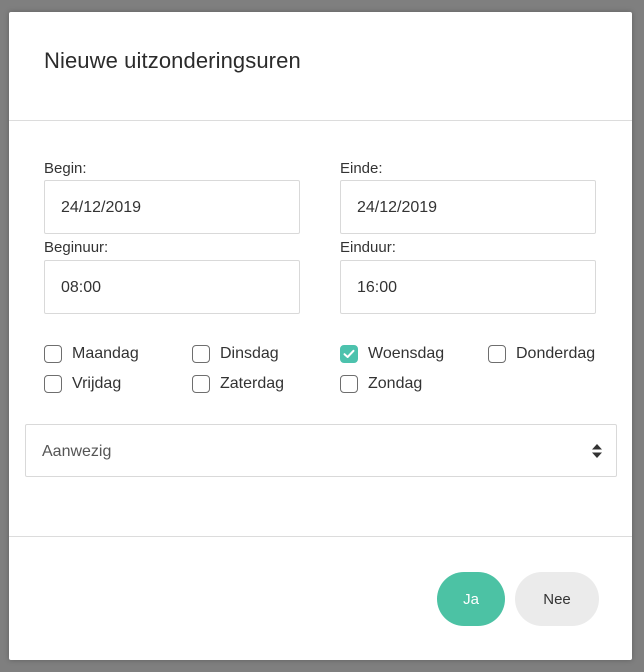  Describe the element at coordinates (597, 451) in the screenshot. I see `sort-arrows-icon` at that location.